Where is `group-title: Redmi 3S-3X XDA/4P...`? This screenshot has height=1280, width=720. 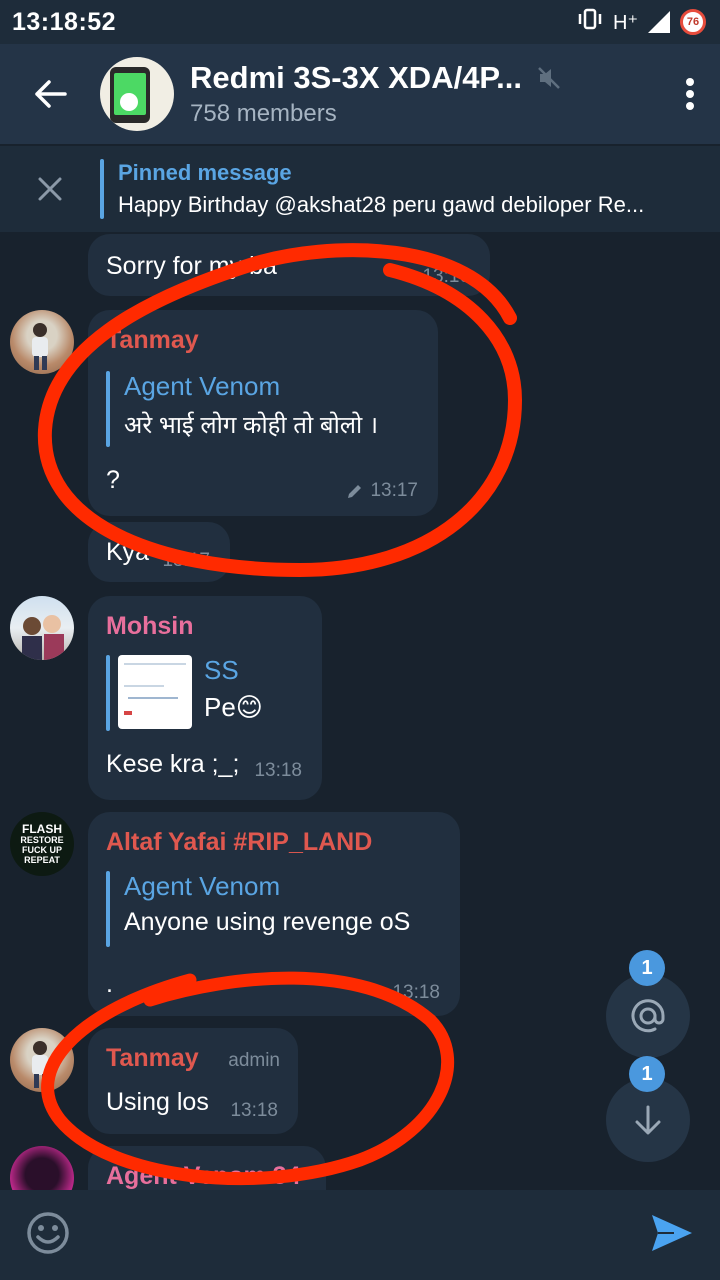
group-title: Redmi 3S-3X XDA/4P... is located at coordinates (356, 77).